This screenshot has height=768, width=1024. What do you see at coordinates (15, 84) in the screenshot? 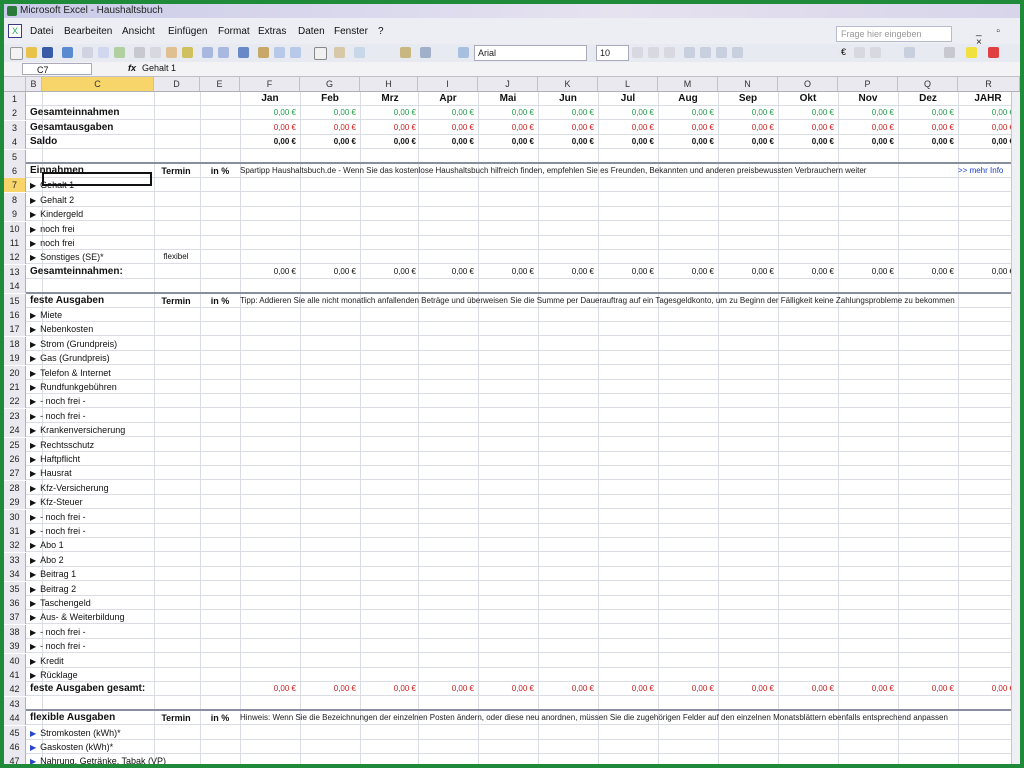
I see `select-all-corner` at bounding box center [15, 84].